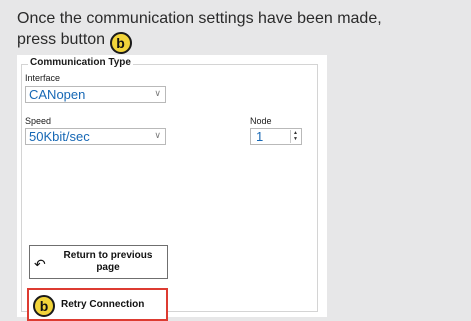 The width and height of the screenshot is (471, 321). I want to click on speed-label: Speed, so click(38, 121).